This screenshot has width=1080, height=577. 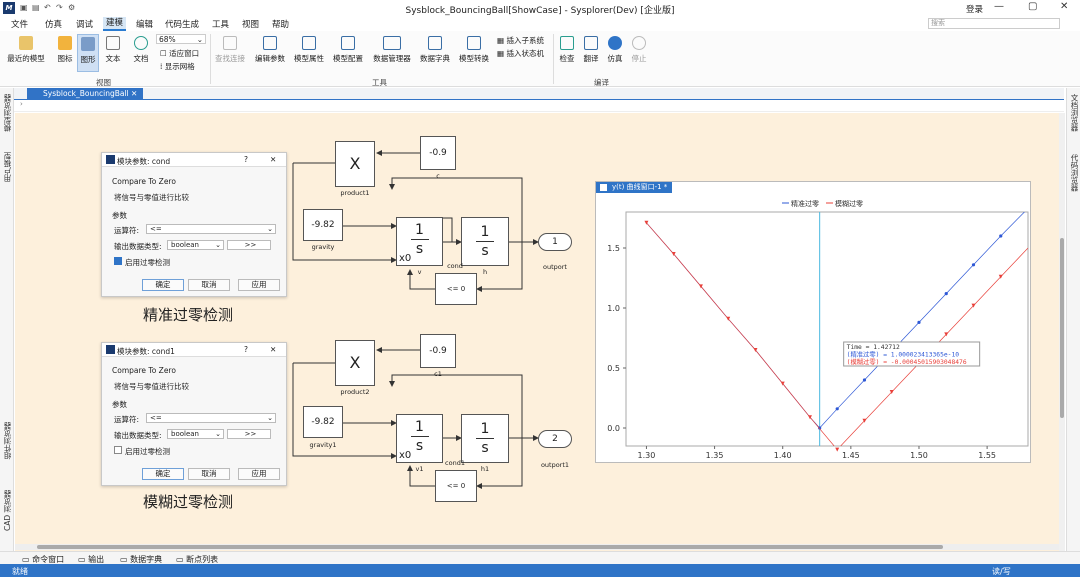 What do you see at coordinates (26, 50) in the screenshot?
I see `recent-models-button: 最近的模型` at bounding box center [26, 50].